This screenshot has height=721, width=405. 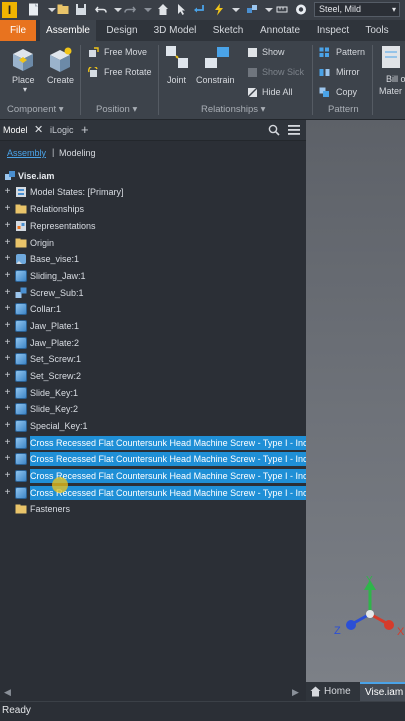 I want to click on appearance-ball-icon, so click(x=301, y=9).